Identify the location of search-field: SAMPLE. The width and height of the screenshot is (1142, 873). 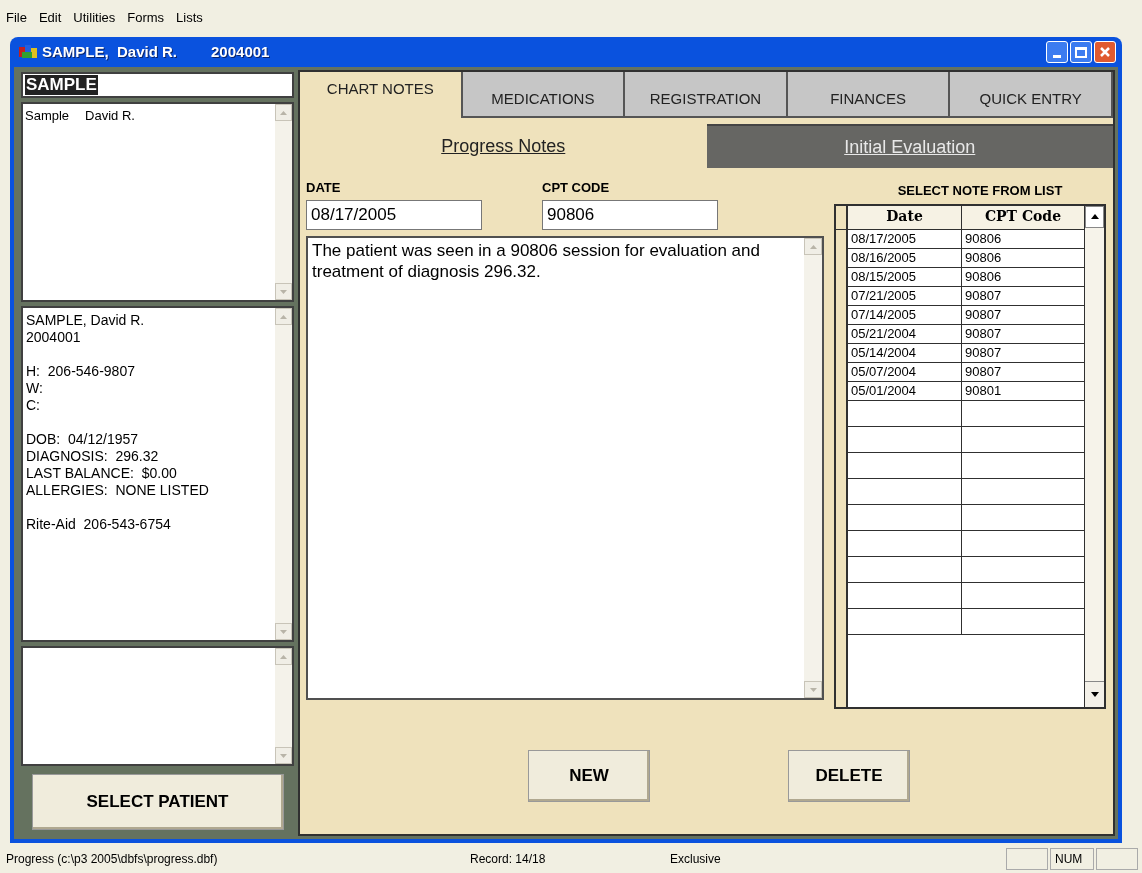
(157, 85).